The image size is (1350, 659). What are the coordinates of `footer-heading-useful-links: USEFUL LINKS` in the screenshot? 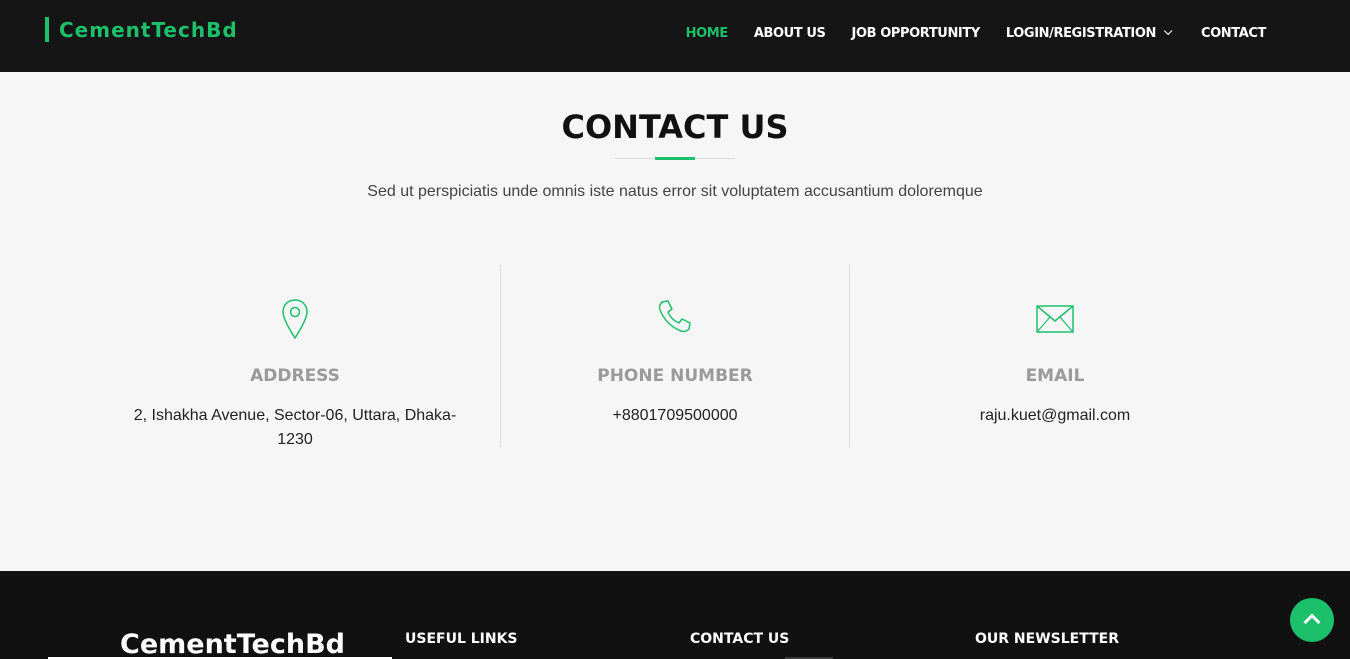 It's located at (461, 639).